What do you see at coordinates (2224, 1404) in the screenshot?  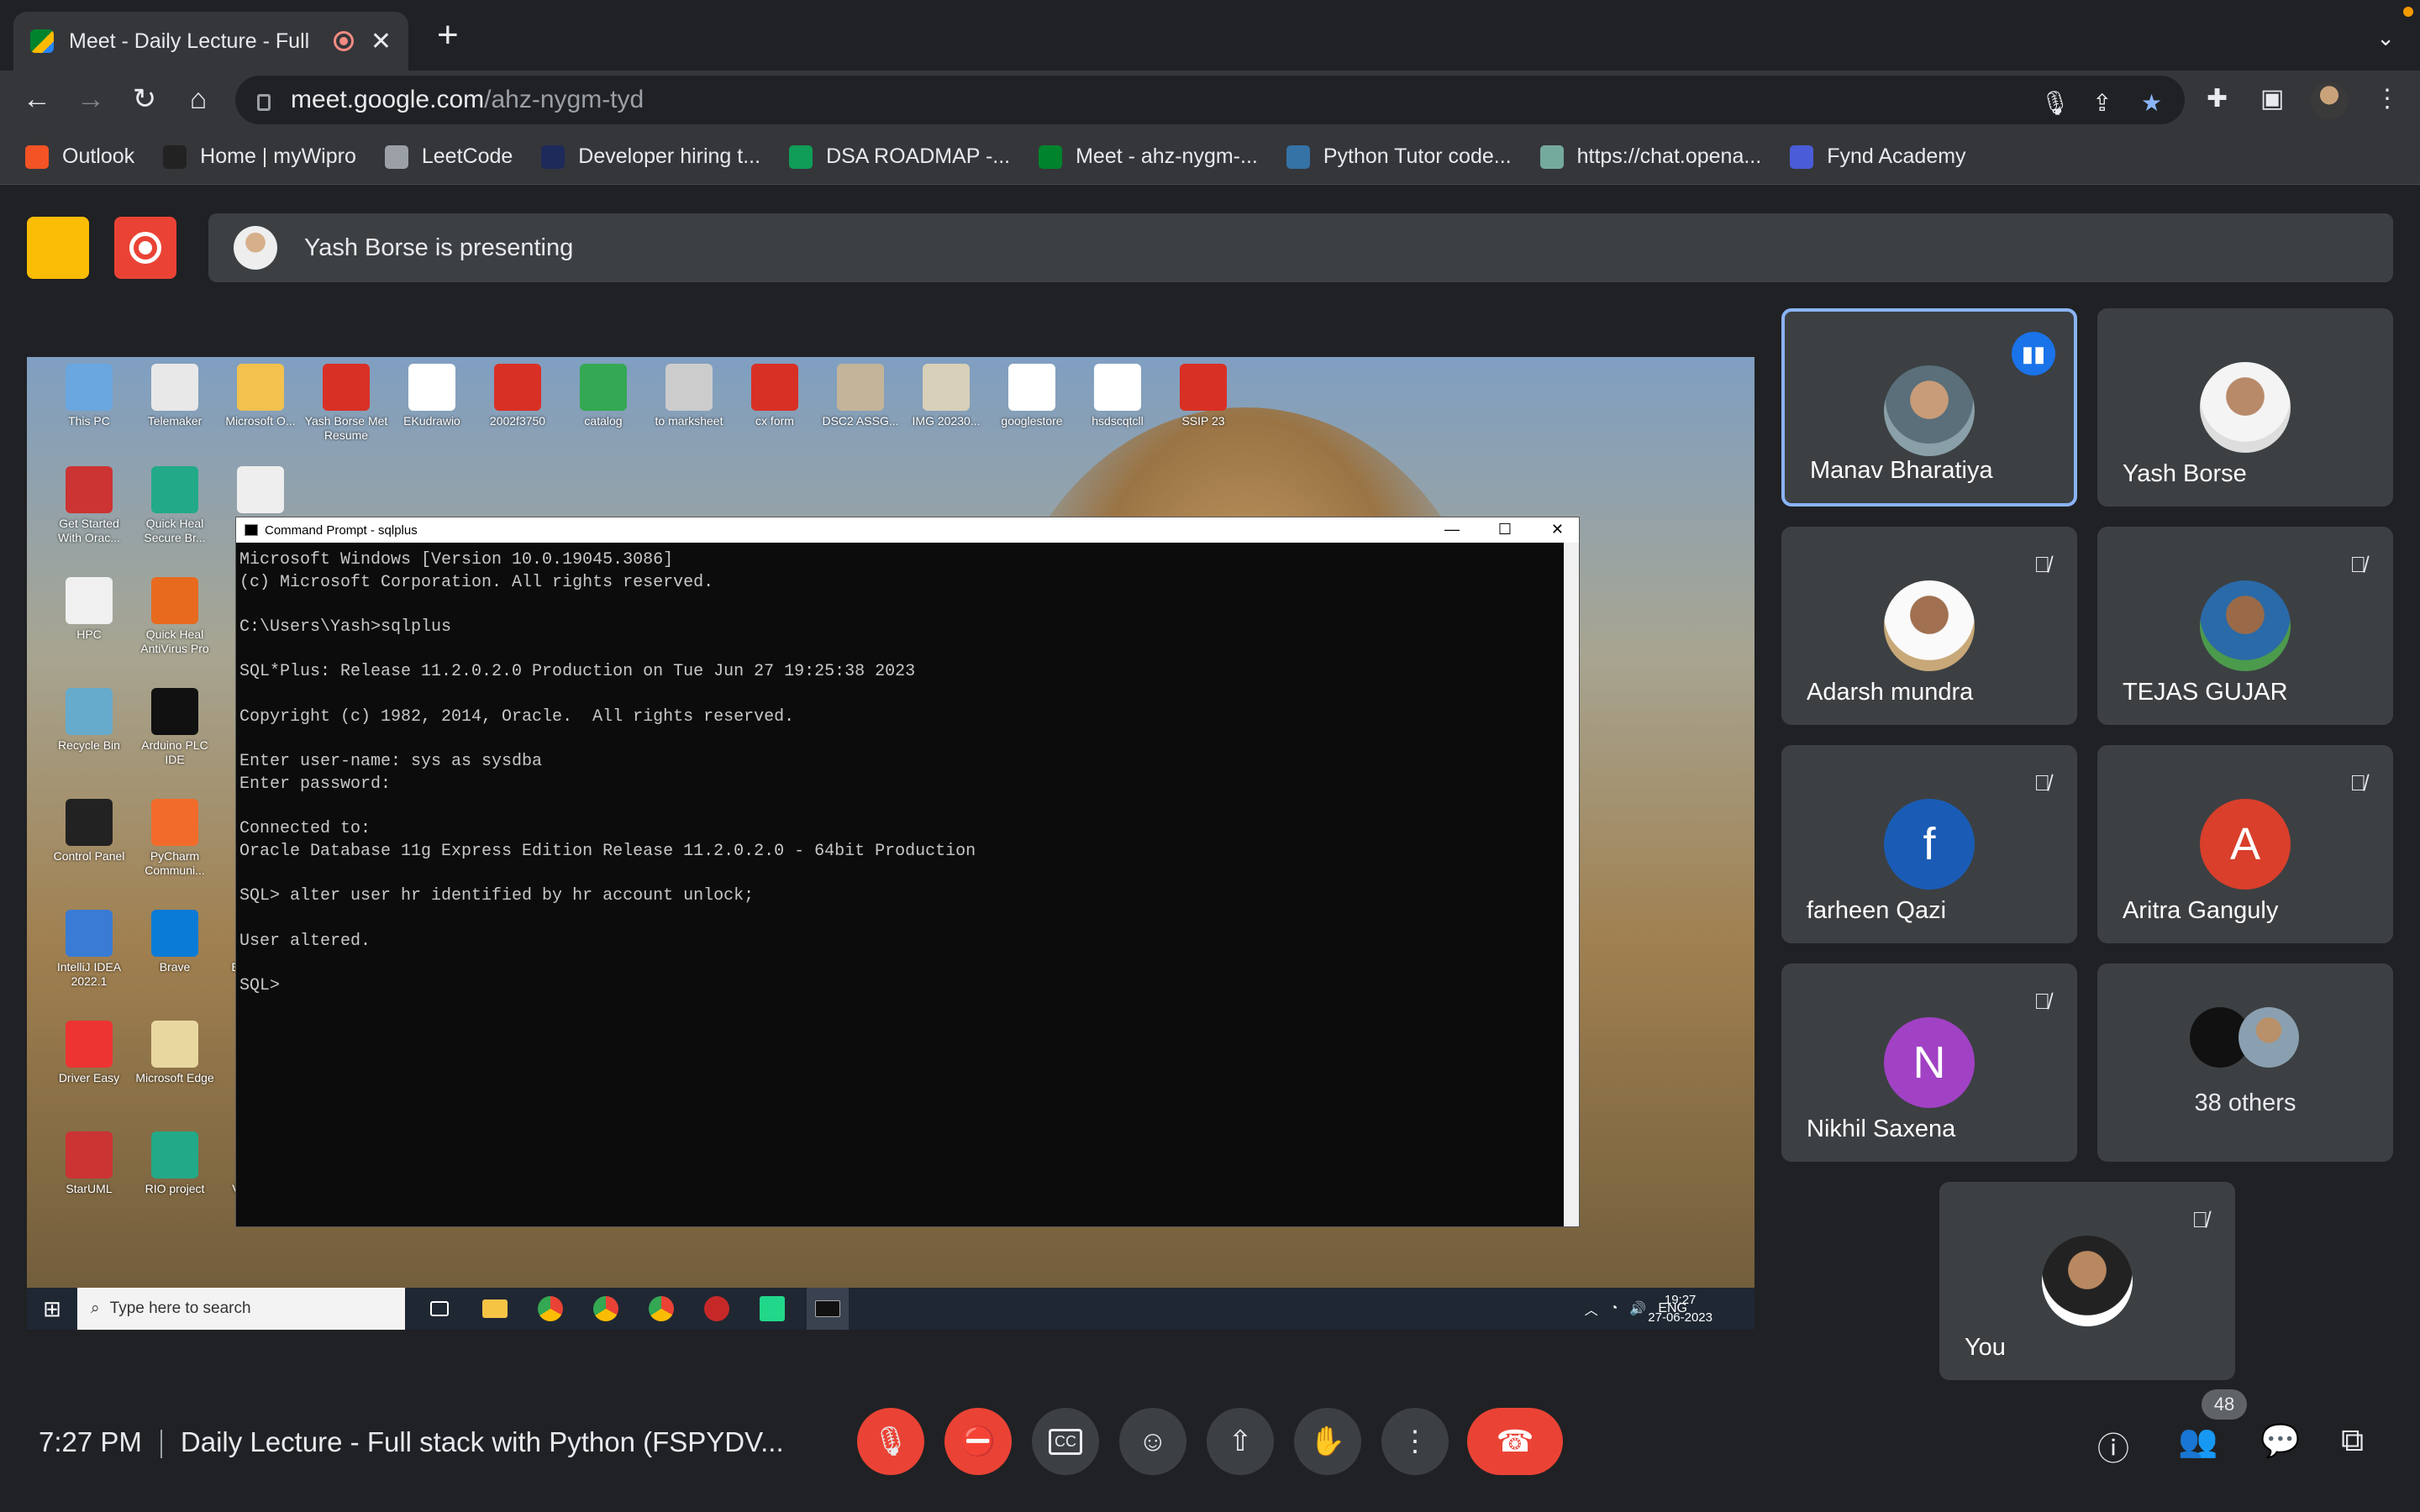 I see `participant-count-badge: 48` at bounding box center [2224, 1404].